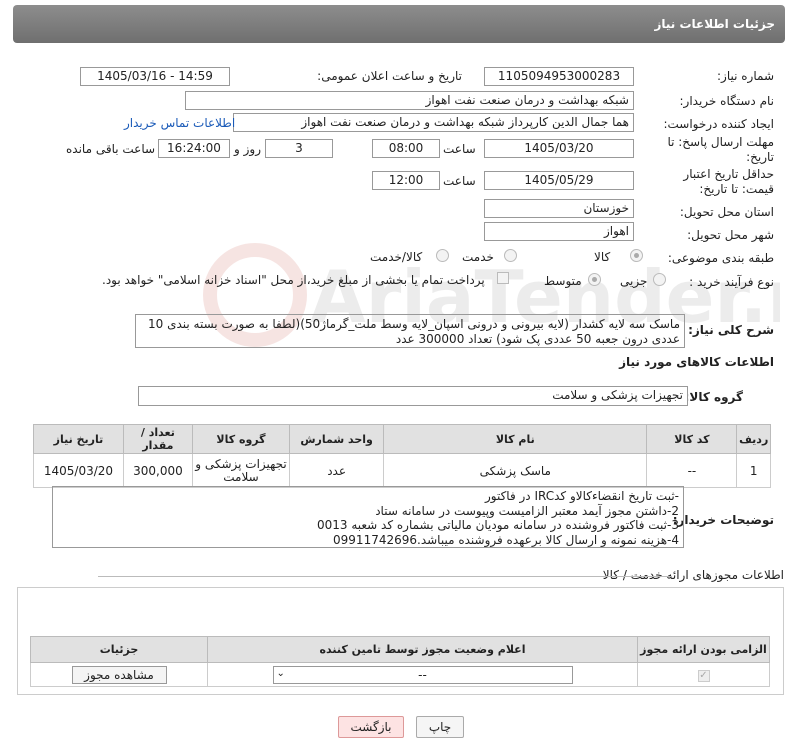  I want to click on remaining-word: ساعت باقی مانده, so click(111, 149).